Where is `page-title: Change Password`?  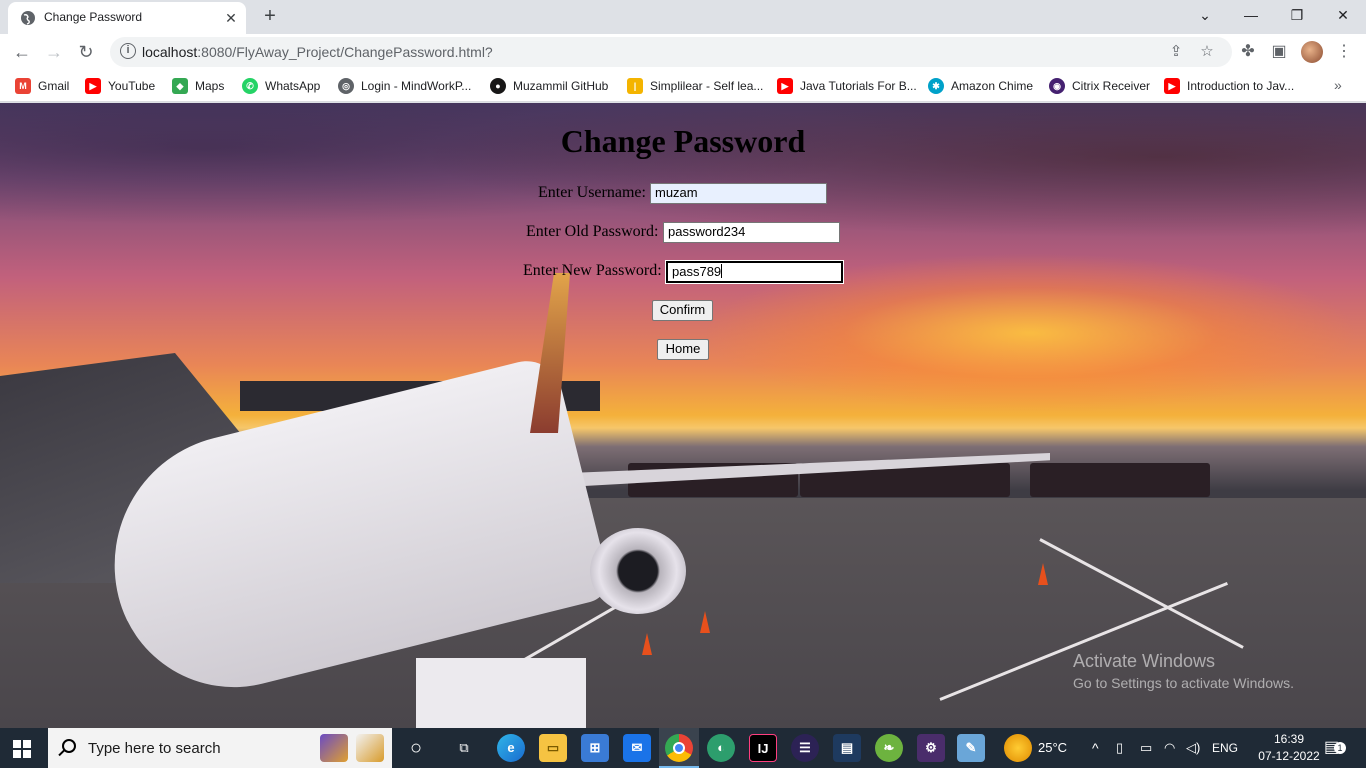
page-title: Change Password is located at coordinates (683, 141).